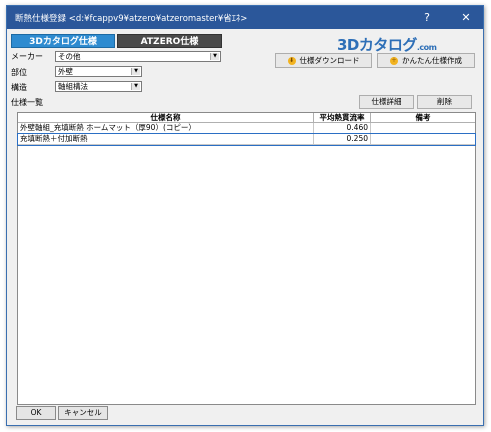 The image size is (491, 432). Describe the element at coordinates (63, 41) in the screenshot. I see `tab-3d-catalog: 3Dカタログ仕様` at that location.